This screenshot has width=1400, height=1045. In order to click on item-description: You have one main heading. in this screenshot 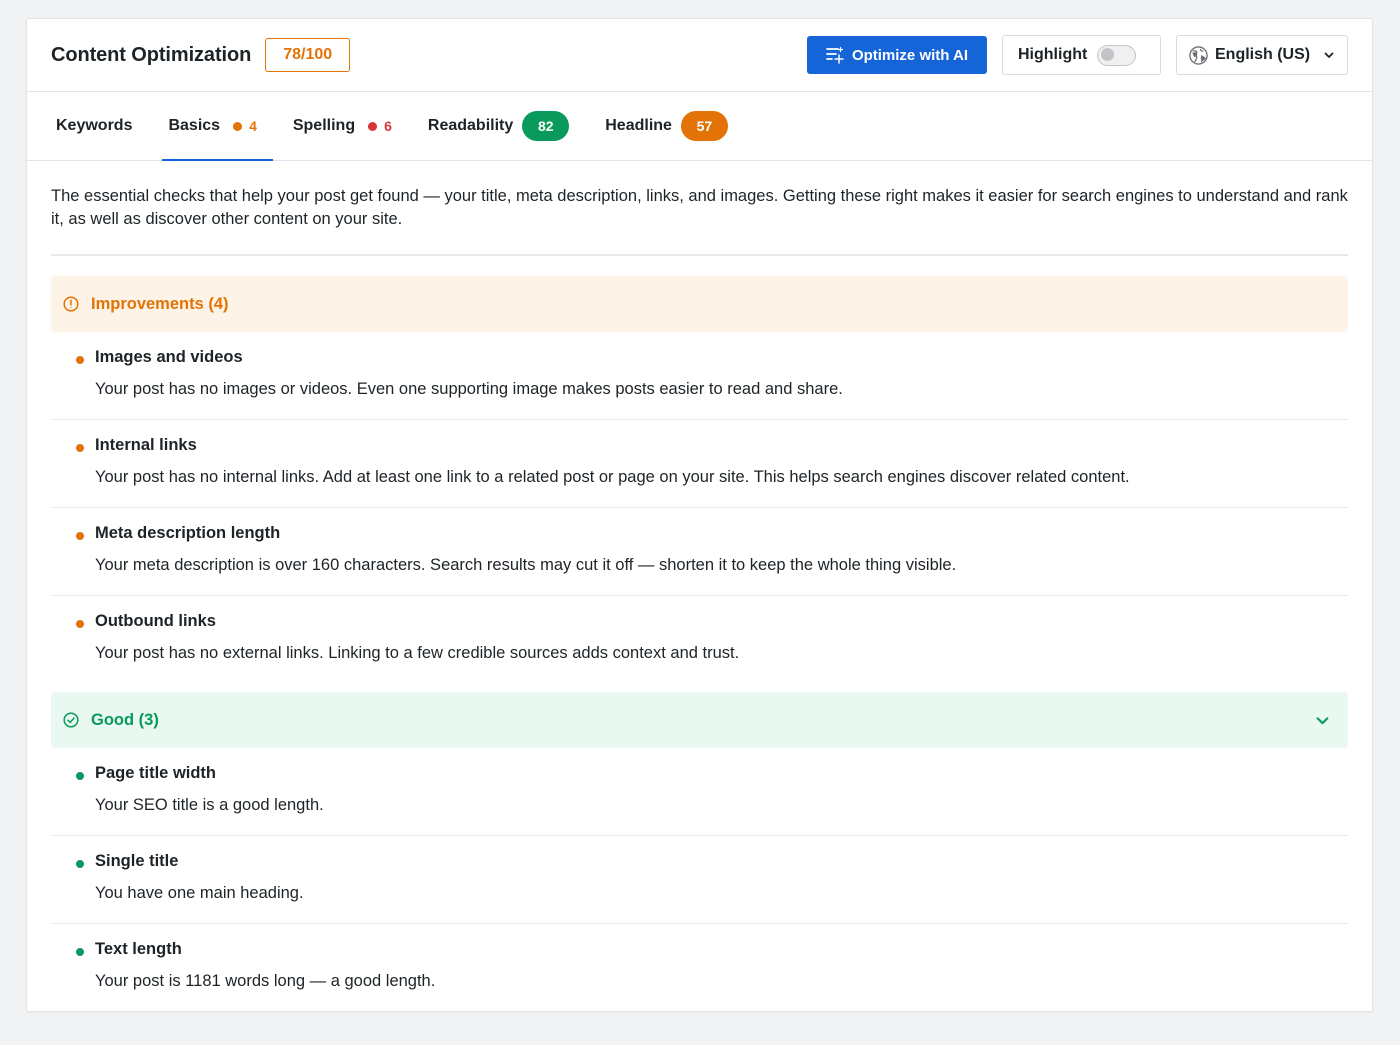, I will do `click(199, 893)`.